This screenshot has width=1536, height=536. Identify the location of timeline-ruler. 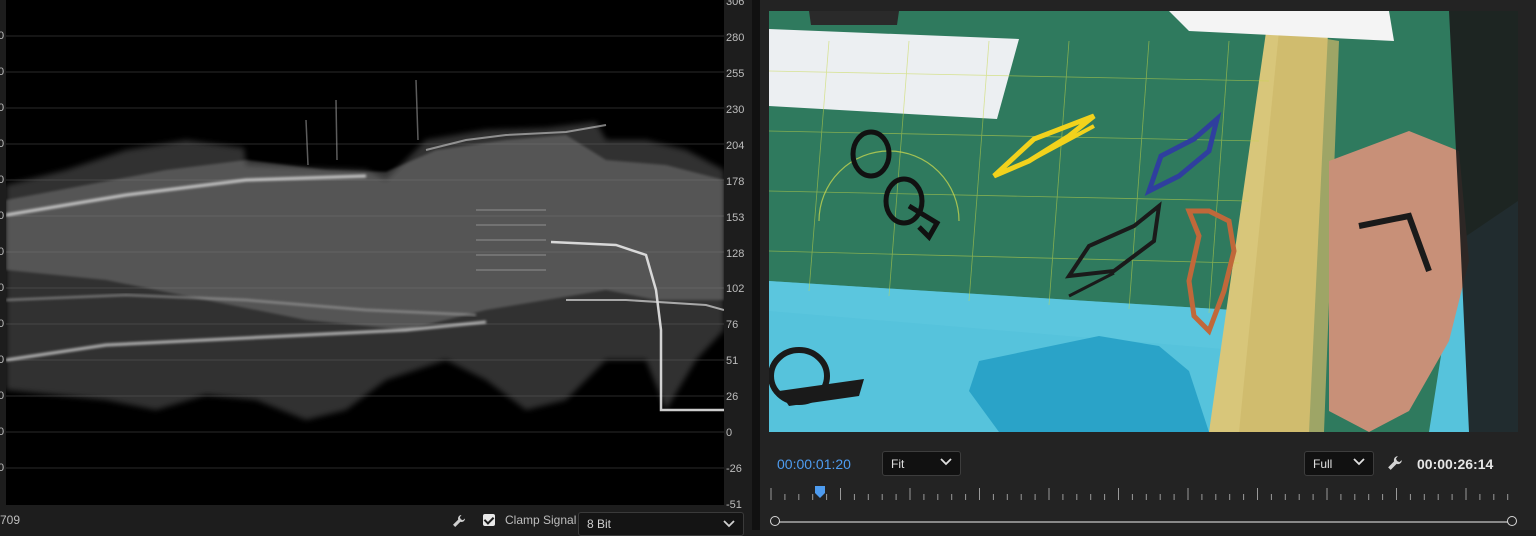
(1143, 495).